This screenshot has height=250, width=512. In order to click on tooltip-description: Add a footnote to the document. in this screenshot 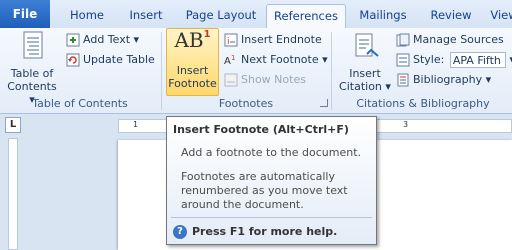, I will do `click(271, 152)`.